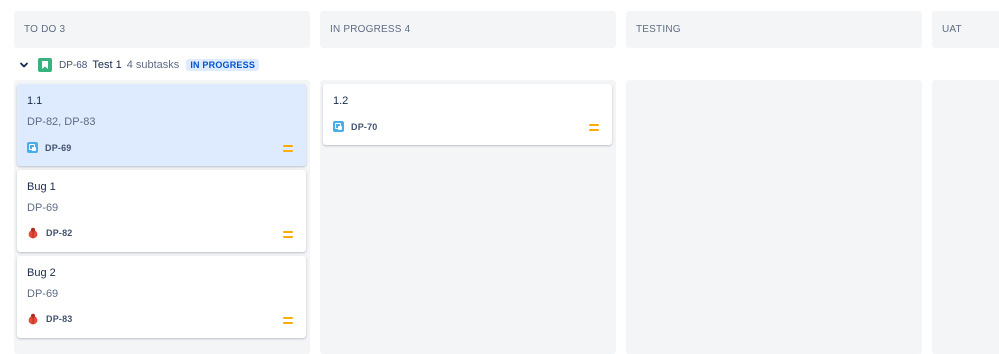  Describe the element at coordinates (107, 65) in the screenshot. I see `swimlane-title: Test 1` at that location.